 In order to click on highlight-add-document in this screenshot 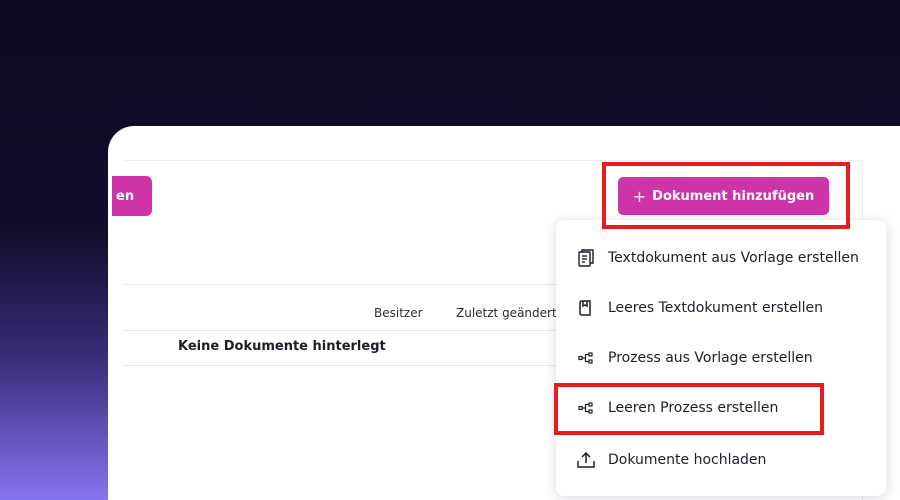, I will do `click(726, 195)`.